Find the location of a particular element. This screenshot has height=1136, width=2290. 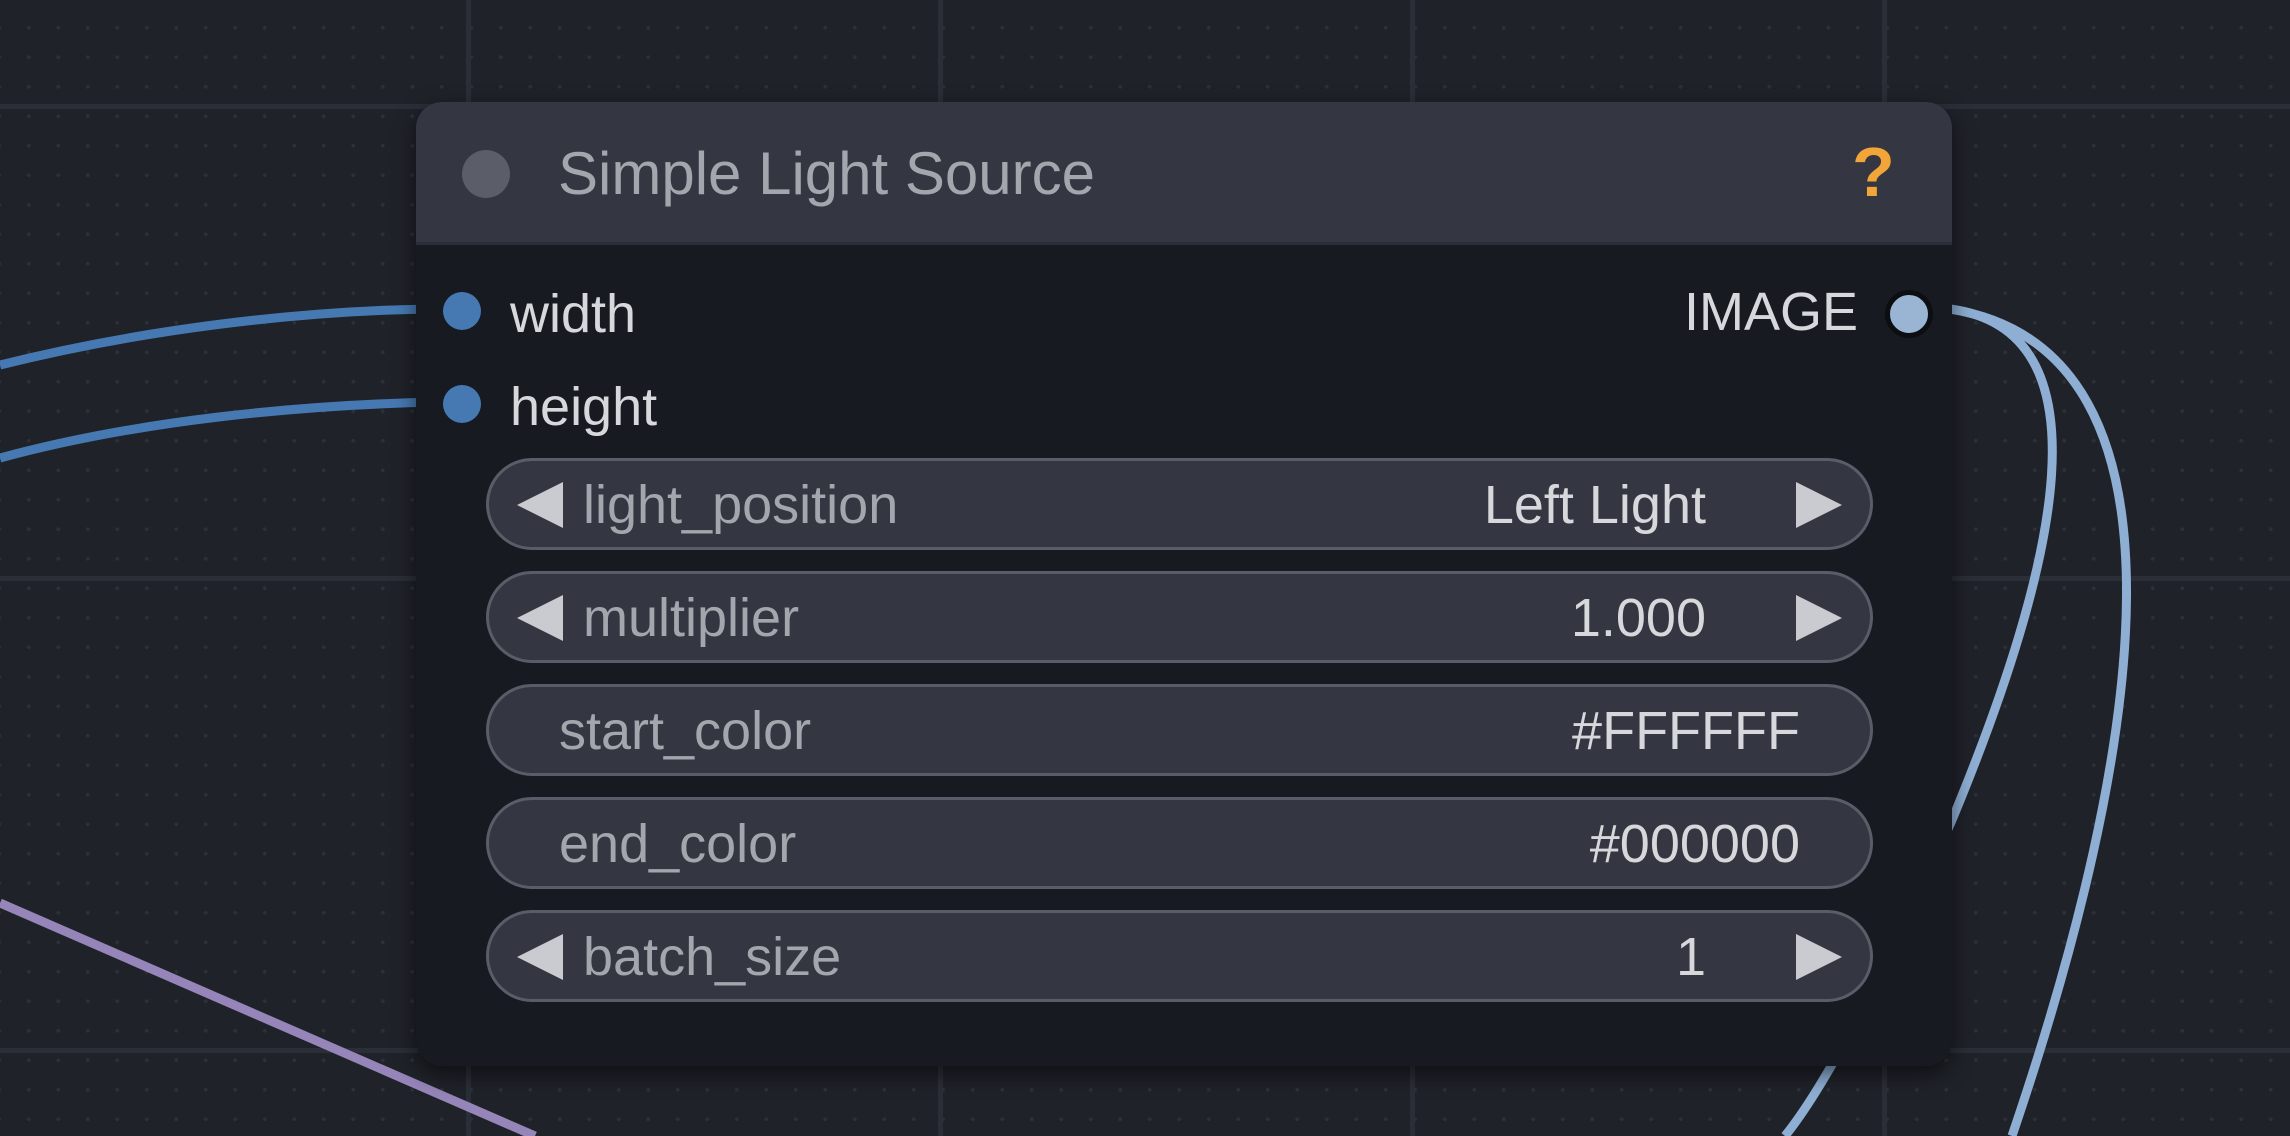

widget-label: end_color is located at coordinates (678, 844).